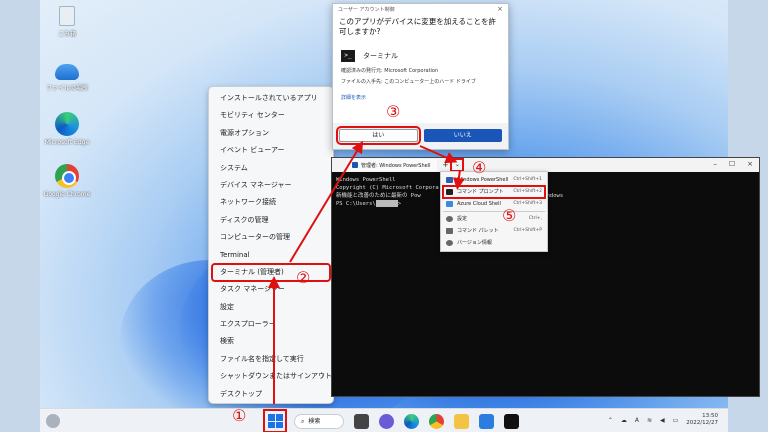 Image resolution: width=768 pixels, height=432 pixels. I want to click on step-4-label: ④, so click(479, 167).